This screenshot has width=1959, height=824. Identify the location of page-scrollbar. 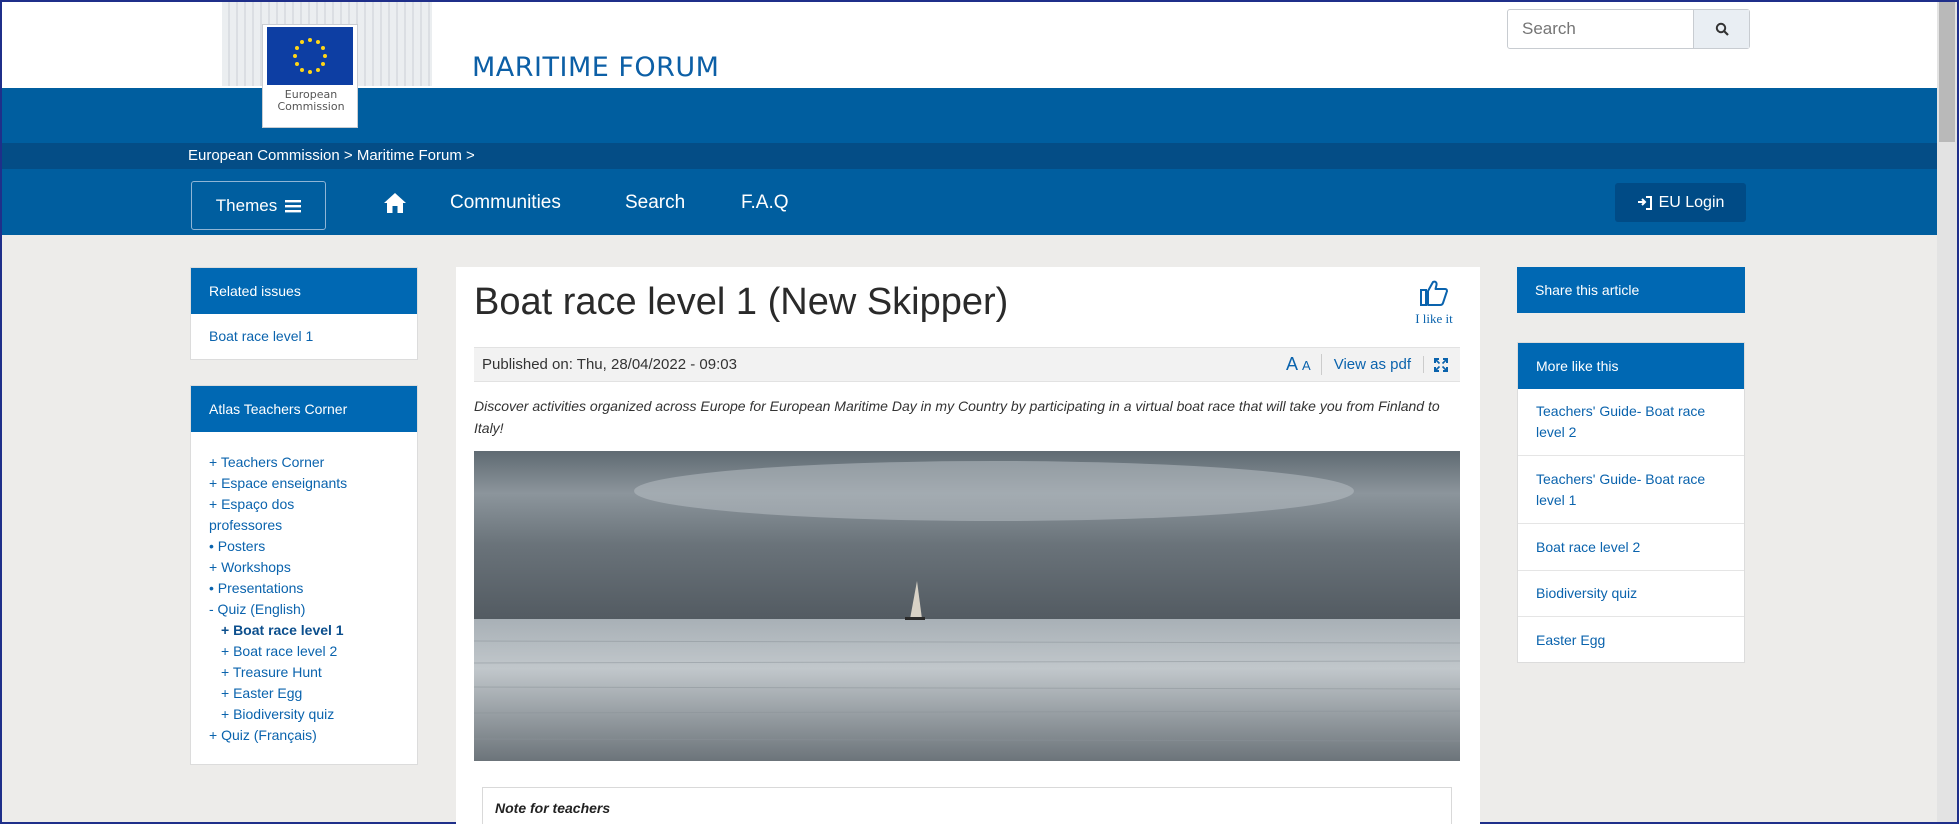
(1947, 412).